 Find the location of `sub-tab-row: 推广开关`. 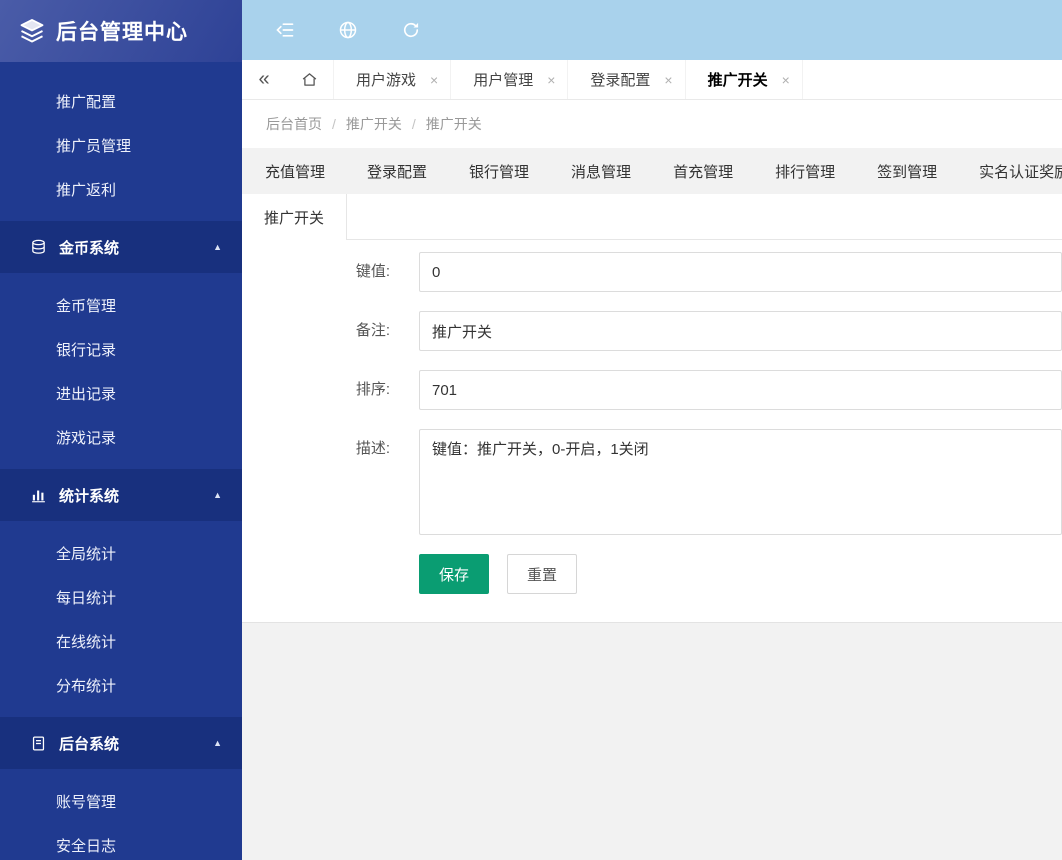

sub-tab-row: 推广开关 is located at coordinates (652, 217).